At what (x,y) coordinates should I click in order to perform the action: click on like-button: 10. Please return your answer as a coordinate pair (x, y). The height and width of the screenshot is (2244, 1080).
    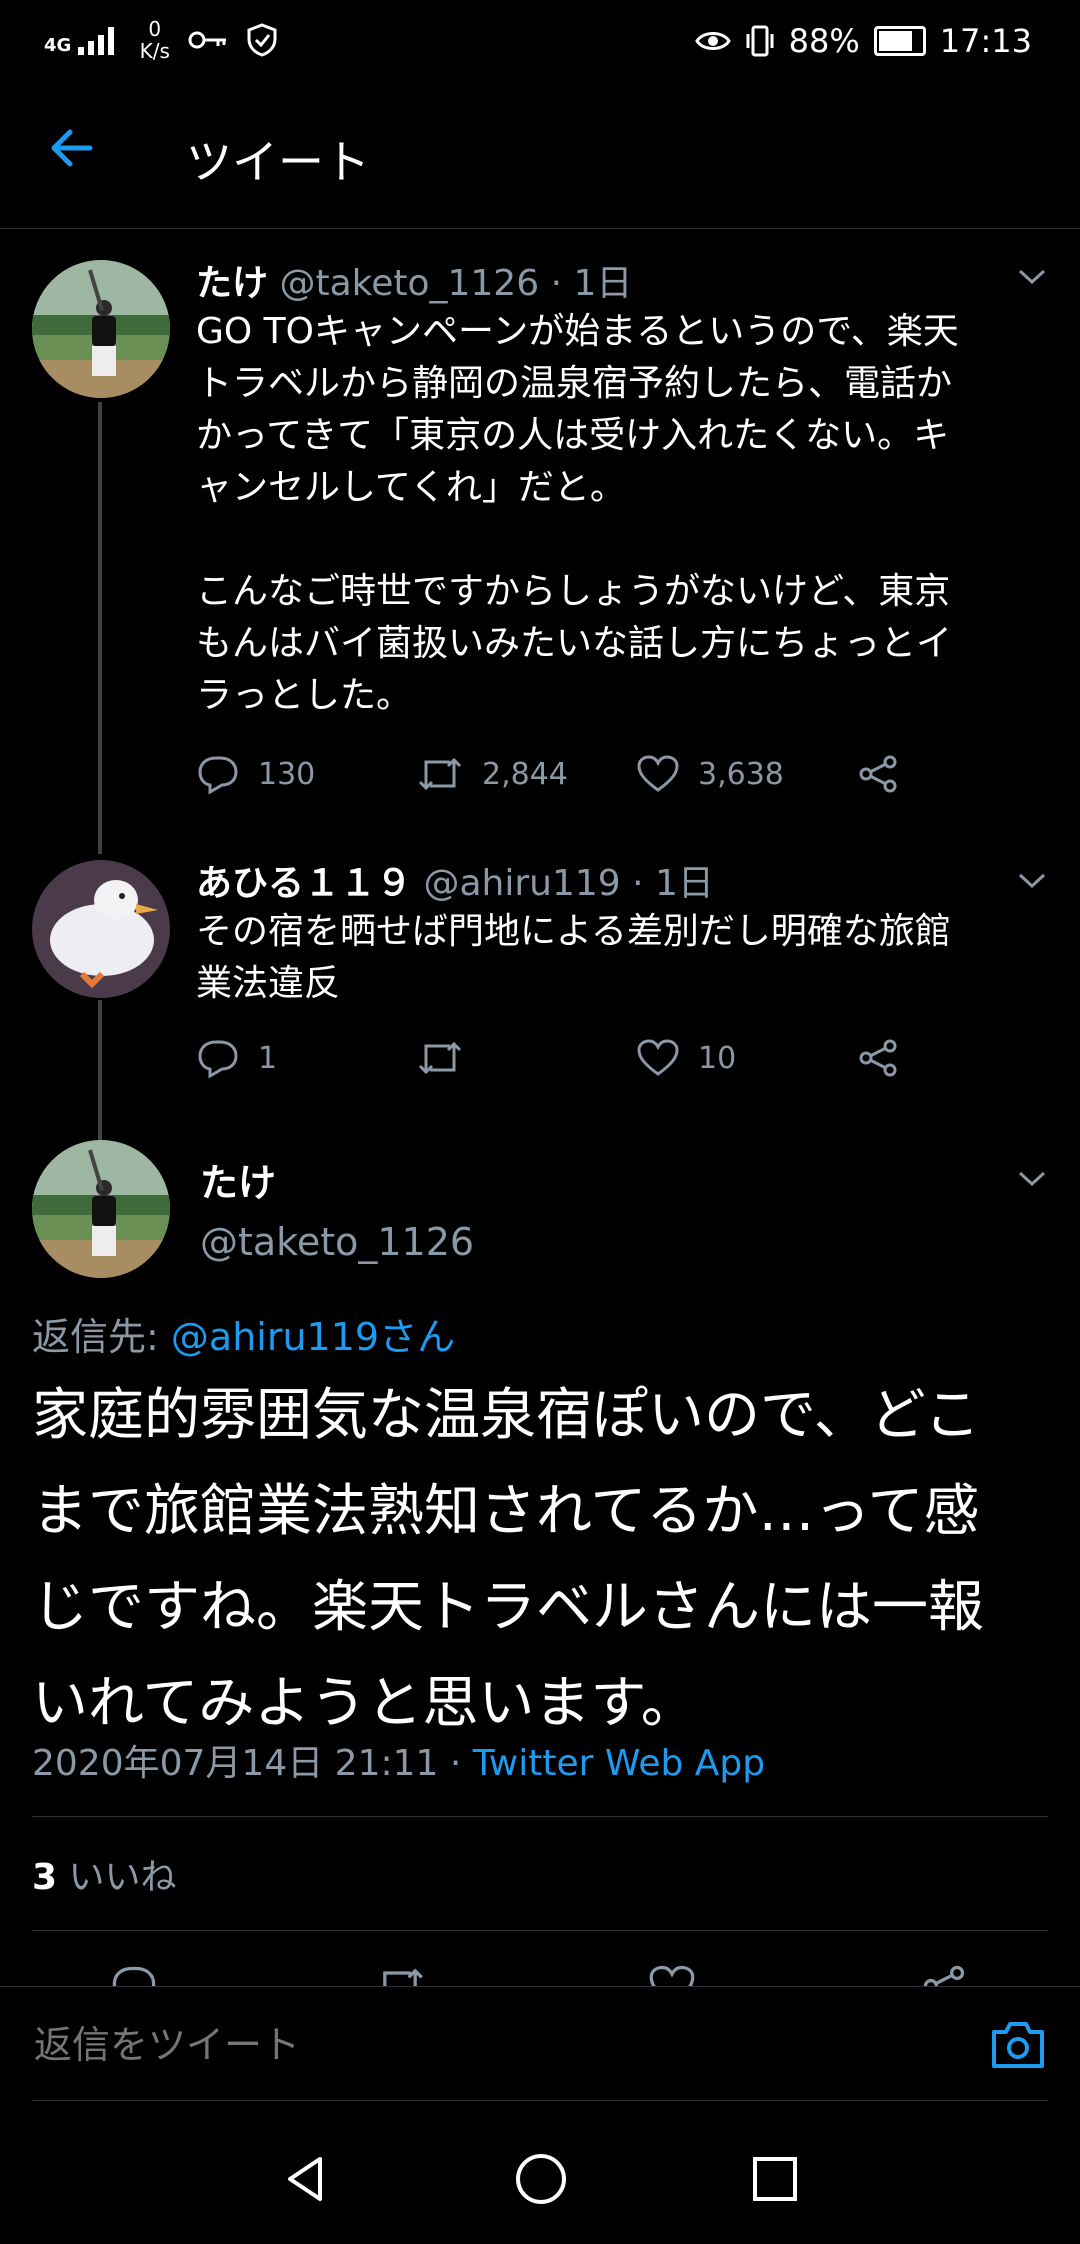
    Looking at the image, I should click on (746, 1058).